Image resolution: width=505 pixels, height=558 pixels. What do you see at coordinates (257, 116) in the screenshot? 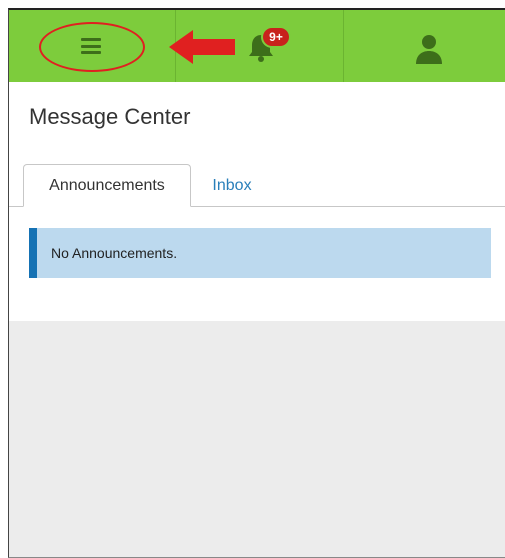
I see `page-header: Message Center` at bounding box center [257, 116].